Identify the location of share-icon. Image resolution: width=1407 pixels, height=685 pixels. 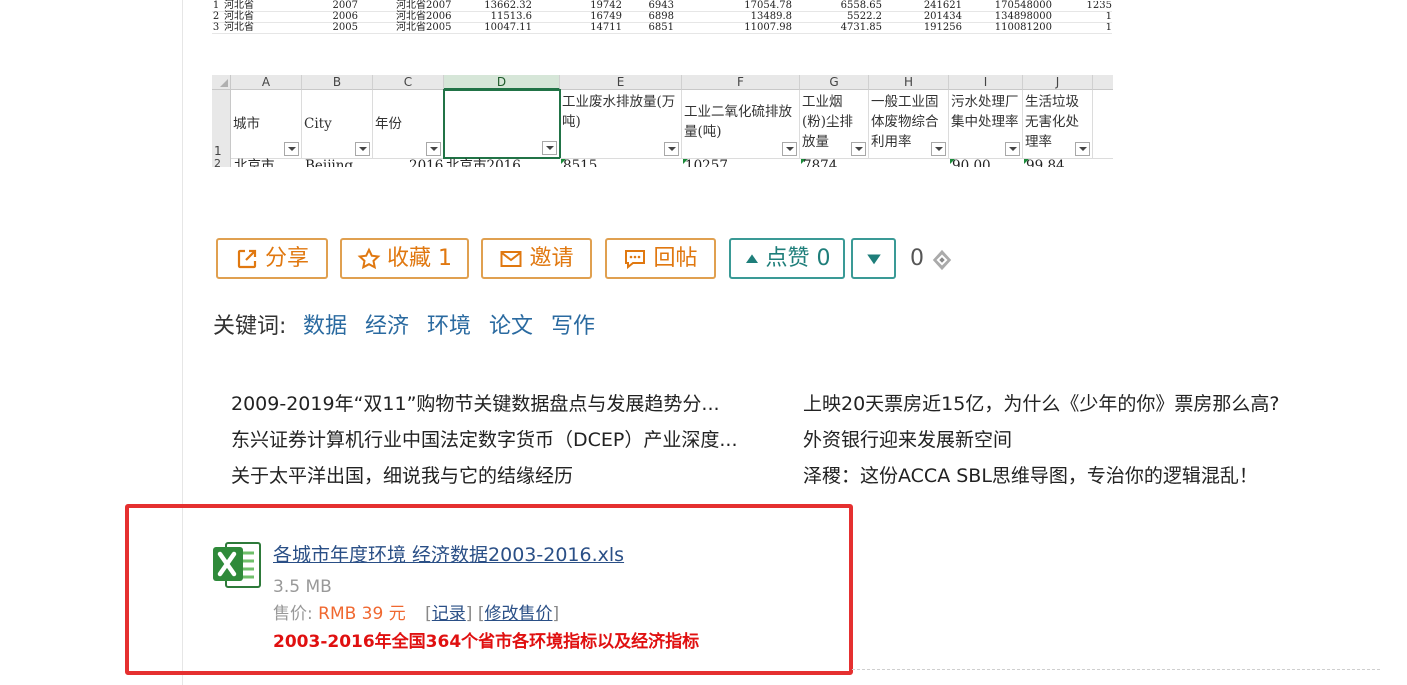
(247, 258).